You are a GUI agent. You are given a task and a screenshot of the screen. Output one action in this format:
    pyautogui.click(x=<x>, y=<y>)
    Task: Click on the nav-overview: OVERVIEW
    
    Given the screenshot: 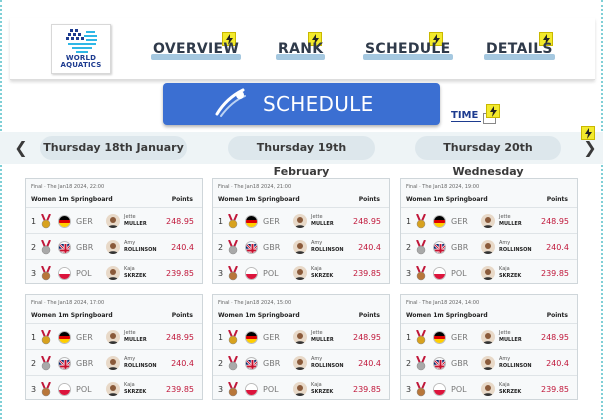 What is the action you would take?
    pyautogui.click(x=196, y=50)
    